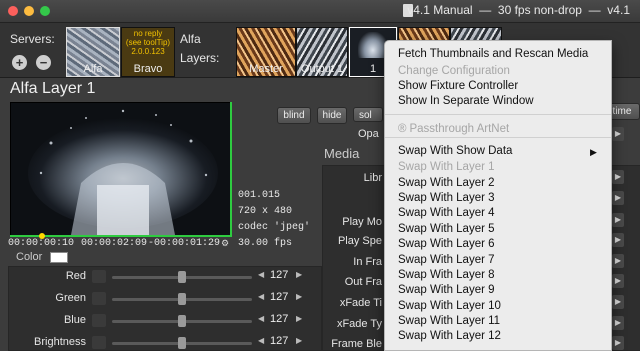 This screenshot has height=351, width=640. I want to click on timecode-remaining: -00:00:01:29, so click(184, 243).